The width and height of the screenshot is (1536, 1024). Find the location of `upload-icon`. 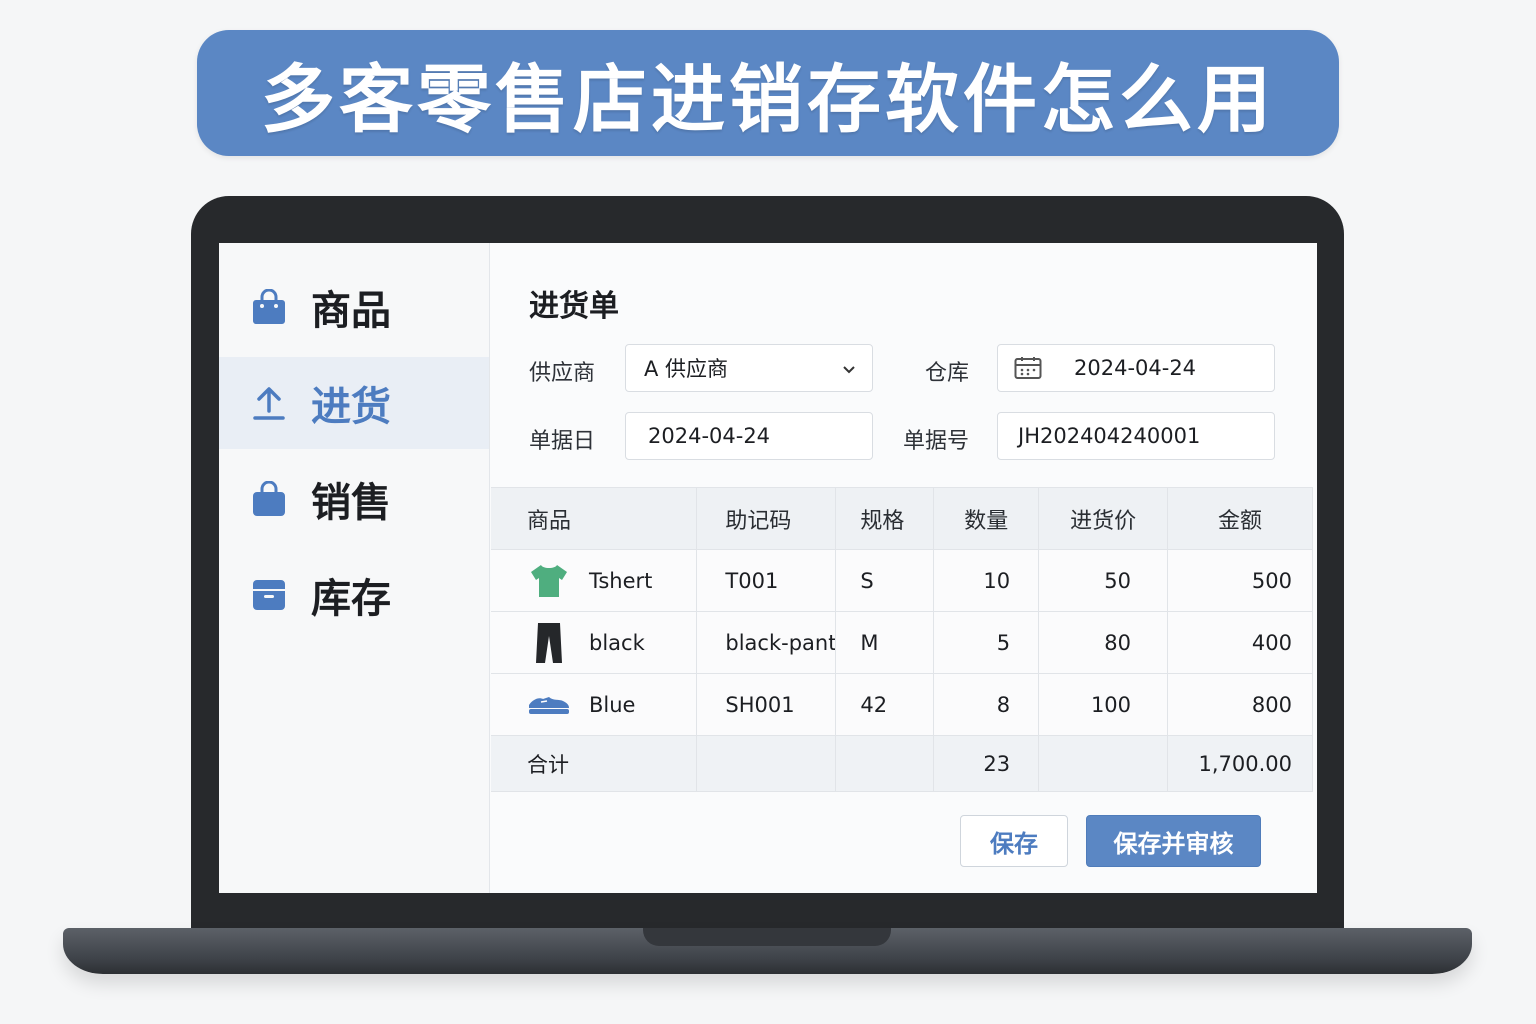

upload-icon is located at coordinates (269, 403).